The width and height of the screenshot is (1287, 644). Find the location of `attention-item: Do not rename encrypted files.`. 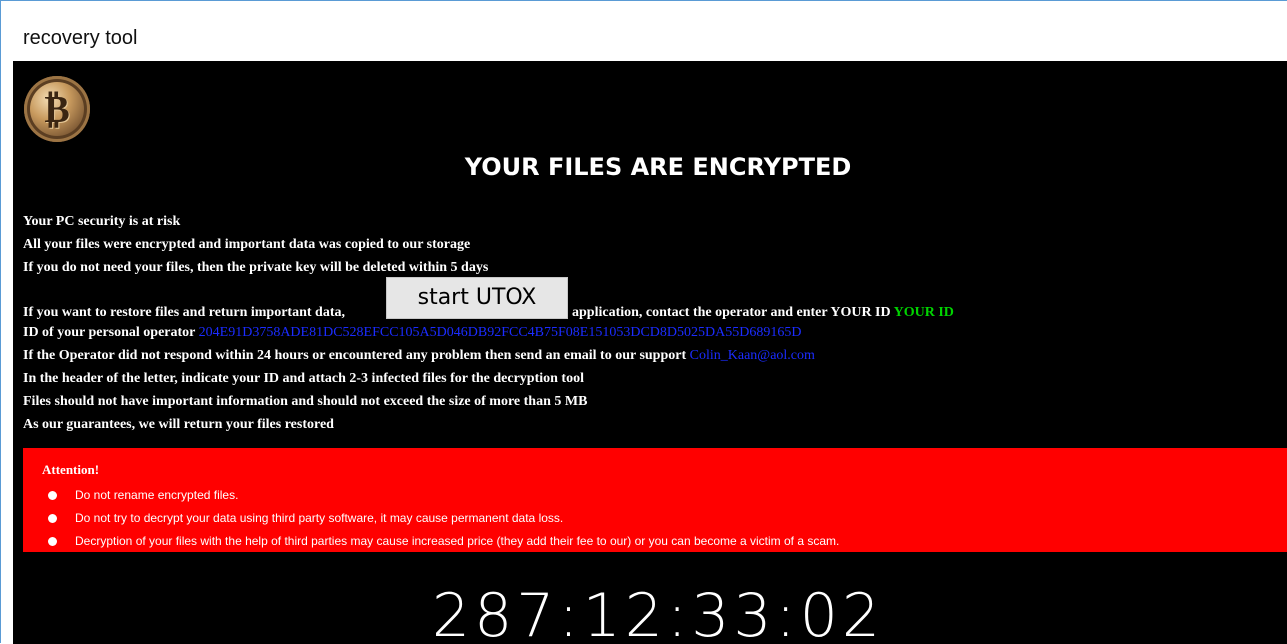

attention-item: Do not rename encrypted files. is located at coordinates (143, 495).